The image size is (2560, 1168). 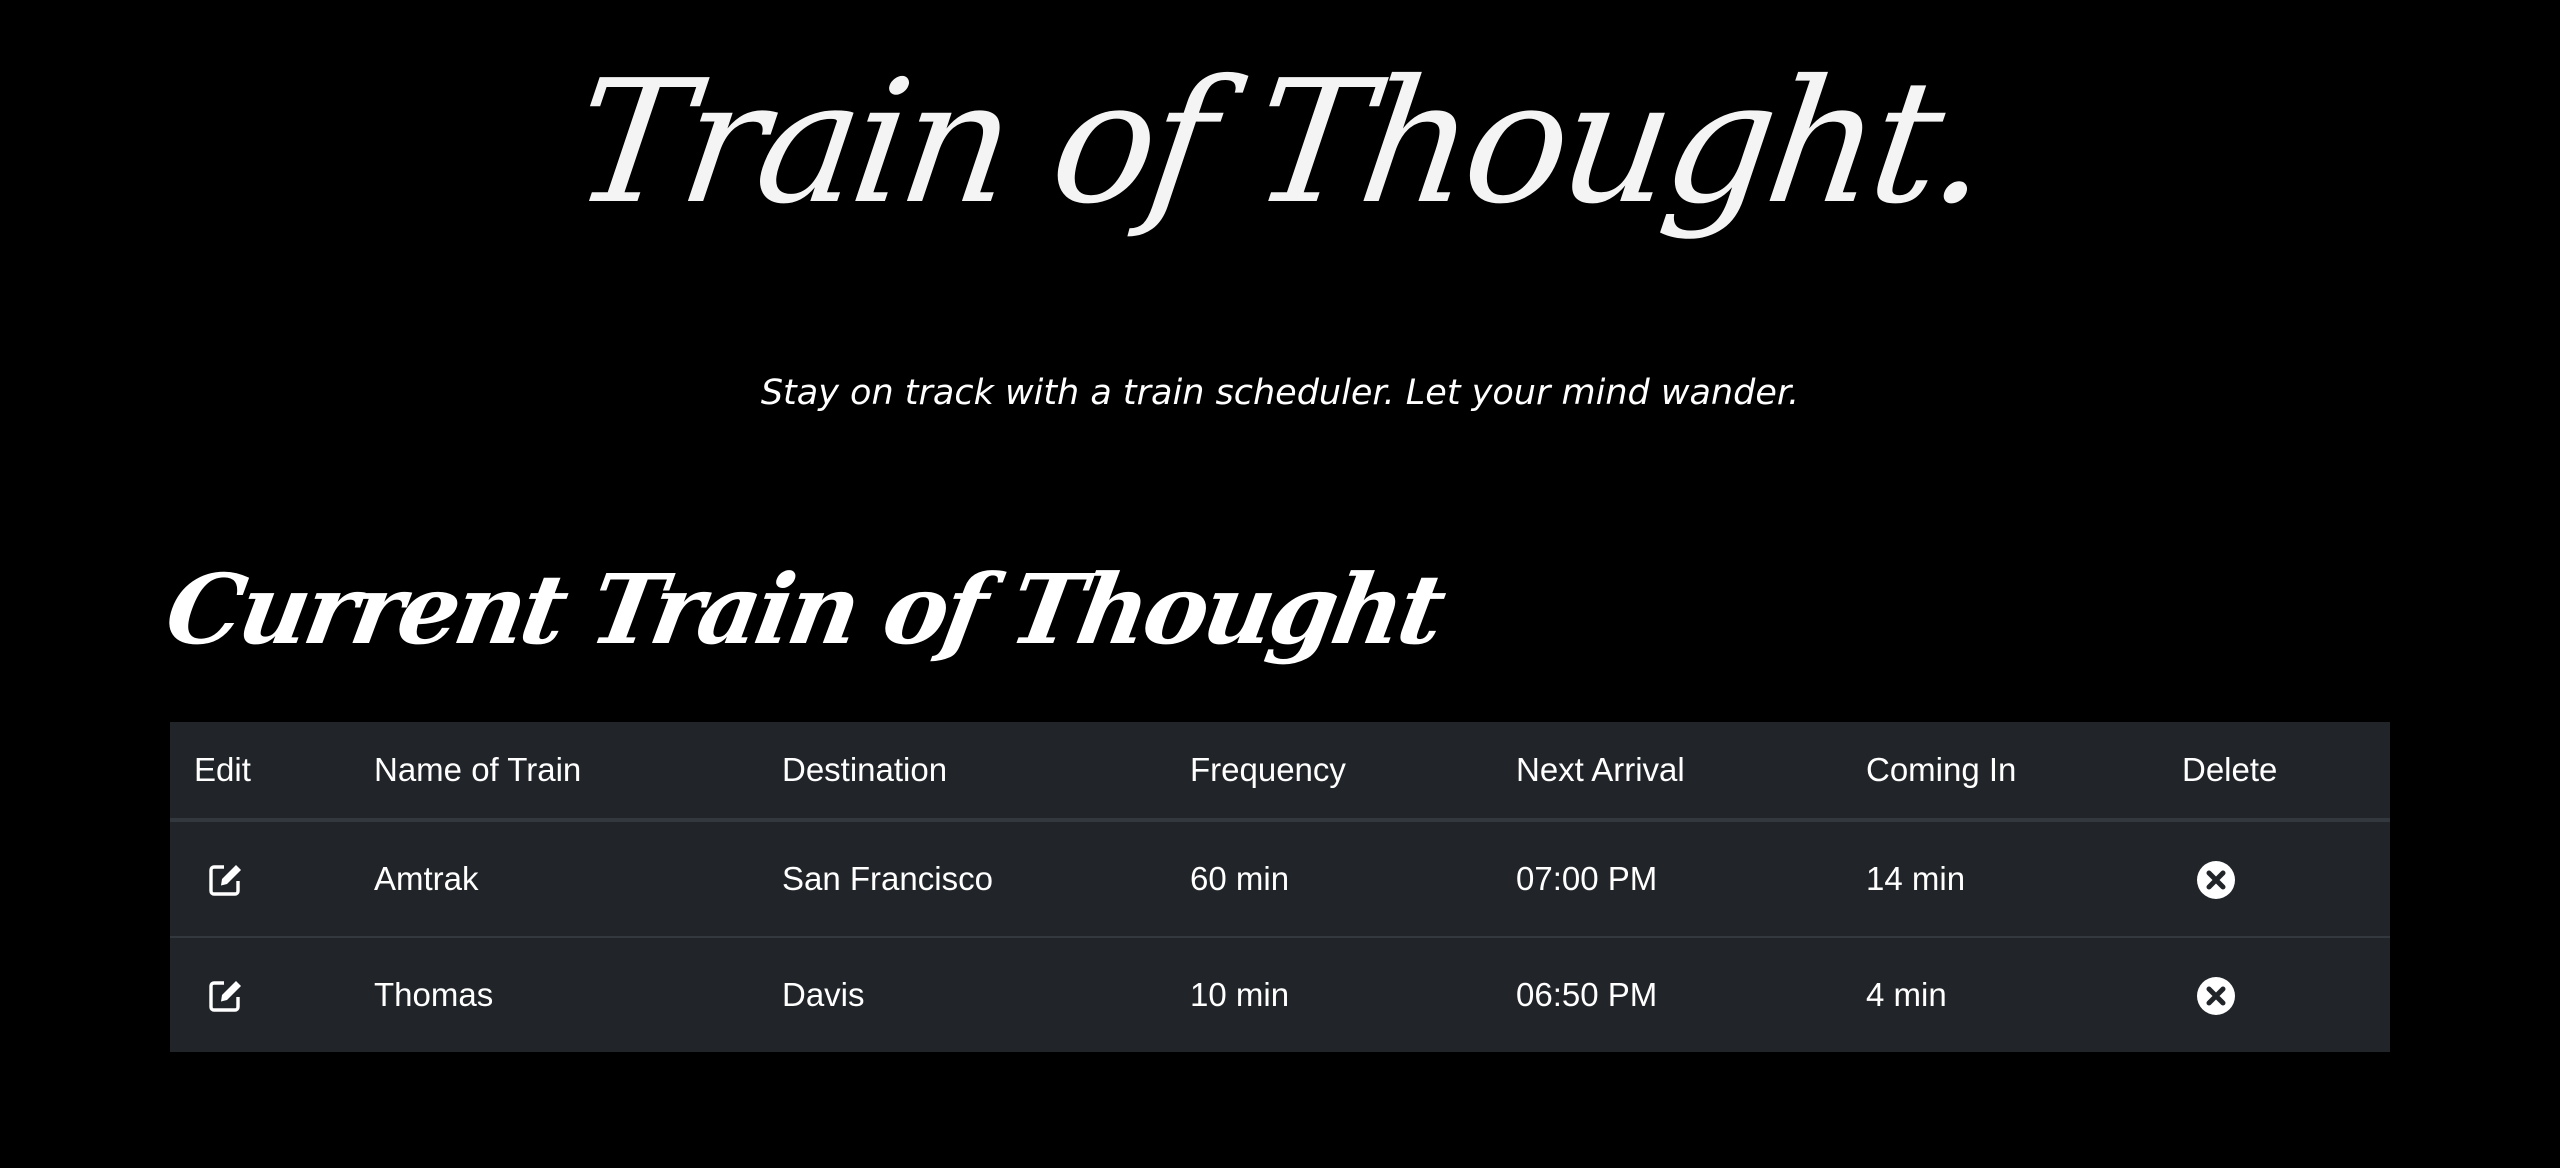 I want to click on destination-cell: San Francisco, so click(x=887, y=878).